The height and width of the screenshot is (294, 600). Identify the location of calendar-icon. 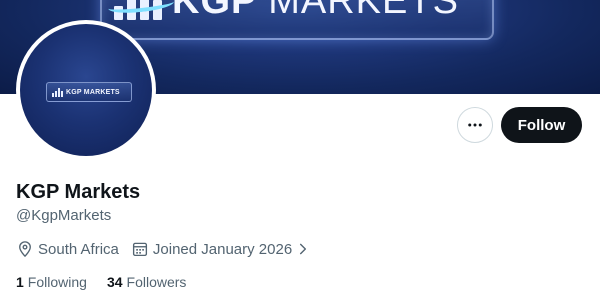
(139, 249).